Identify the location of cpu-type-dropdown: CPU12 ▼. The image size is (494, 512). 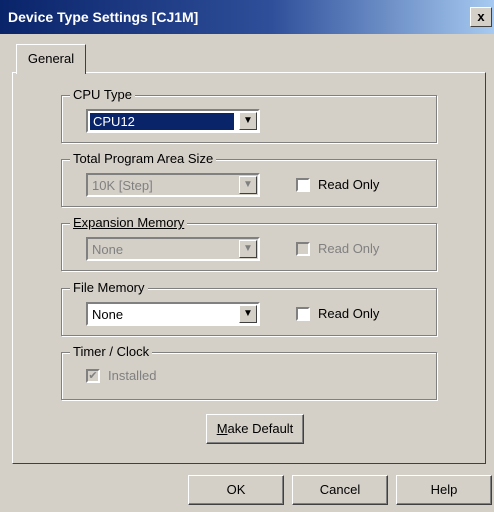
(173, 121).